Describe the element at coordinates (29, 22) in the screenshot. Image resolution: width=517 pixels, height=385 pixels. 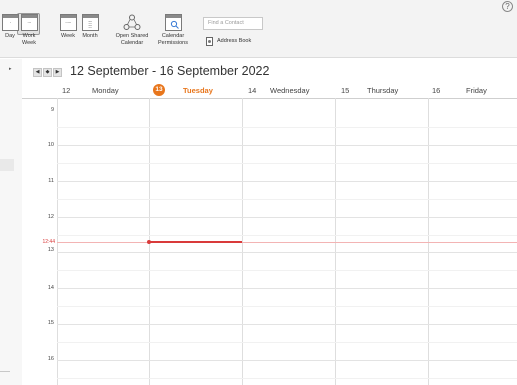
I see `calendar-work-week-icon: ···` at that location.